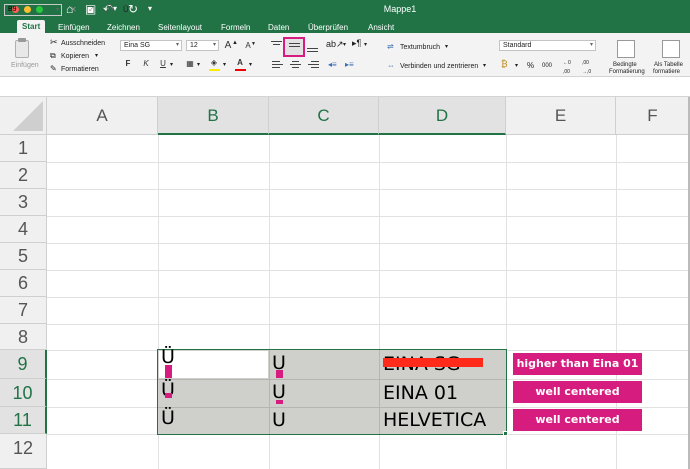 This screenshot has height=469, width=690. I want to click on align-left-icon, so click(277, 65).